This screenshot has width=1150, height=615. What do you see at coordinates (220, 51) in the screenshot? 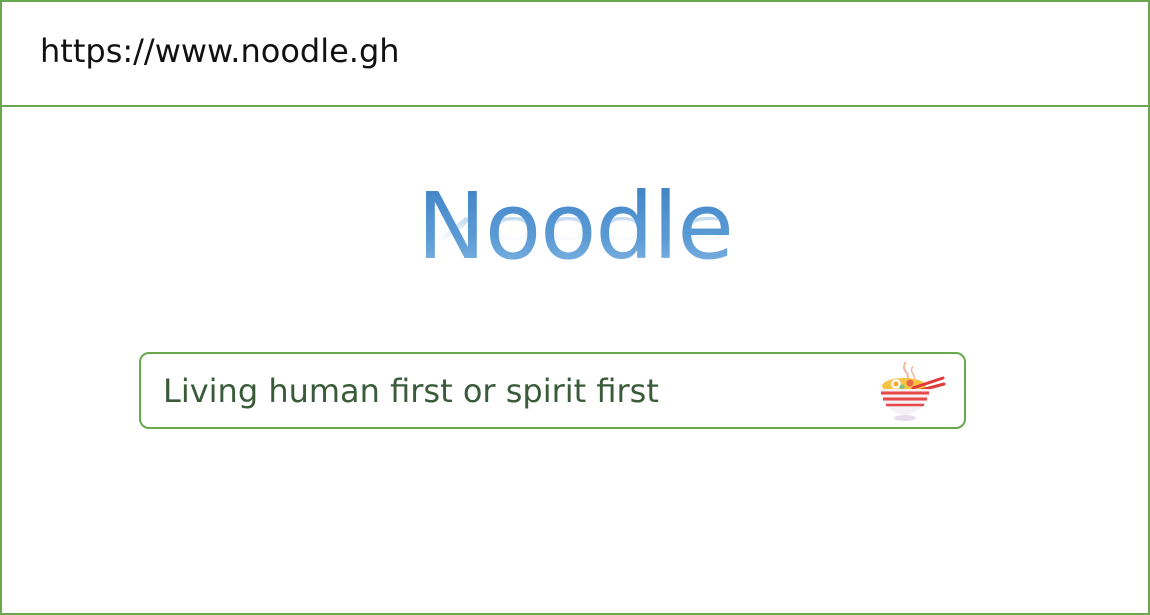
I see `url-text: https://www.noodle.gh` at bounding box center [220, 51].